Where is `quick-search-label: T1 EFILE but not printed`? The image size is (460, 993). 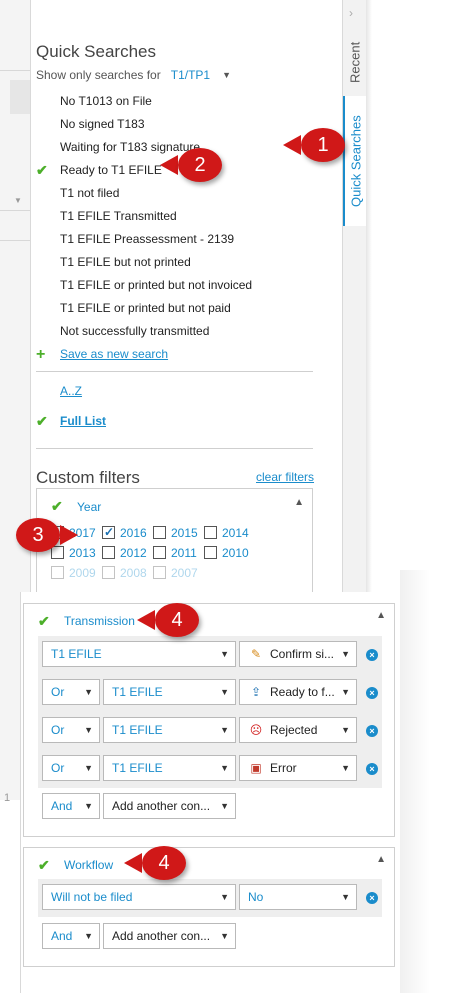
quick-search-label: T1 EFILE but not printed is located at coordinates (125, 262).